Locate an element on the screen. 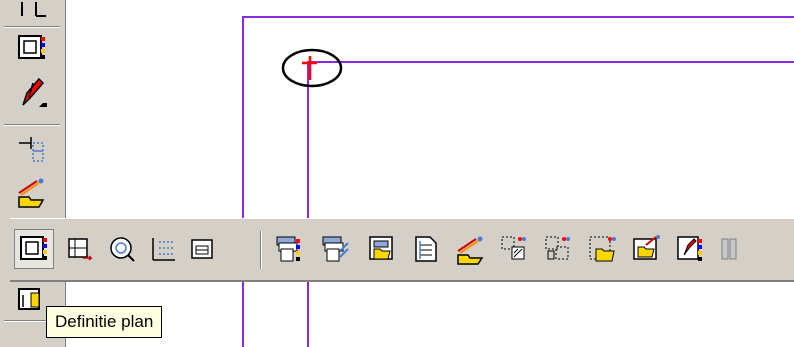  definition-plan-icon is located at coordinates (33, 248).